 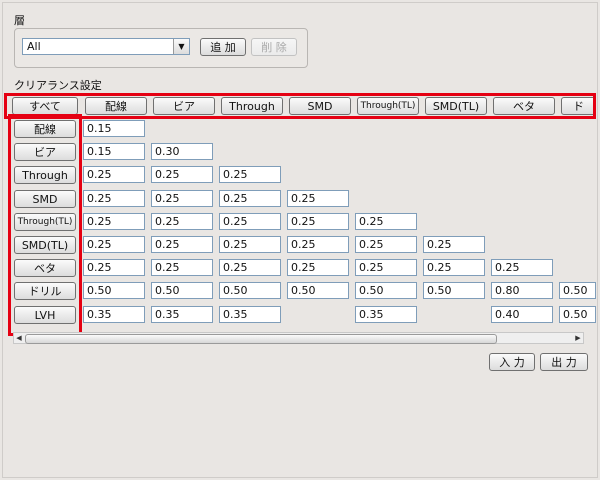 What do you see at coordinates (578, 338) in the screenshot?
I see `scroll-right-icon: ▶` at bounding box center [578, 338].